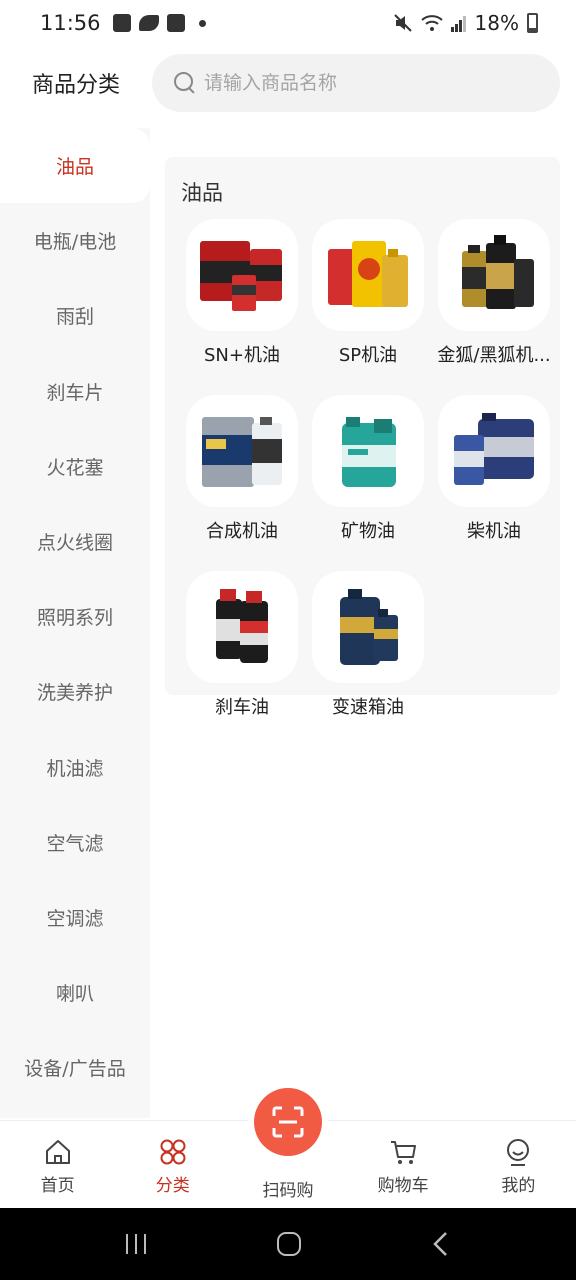 This screenshot has height=1280, width=576. What do you see at coordinates (57, 1152) in the screenshot?
I see `home-icon` at bounding box center [57, 1152].